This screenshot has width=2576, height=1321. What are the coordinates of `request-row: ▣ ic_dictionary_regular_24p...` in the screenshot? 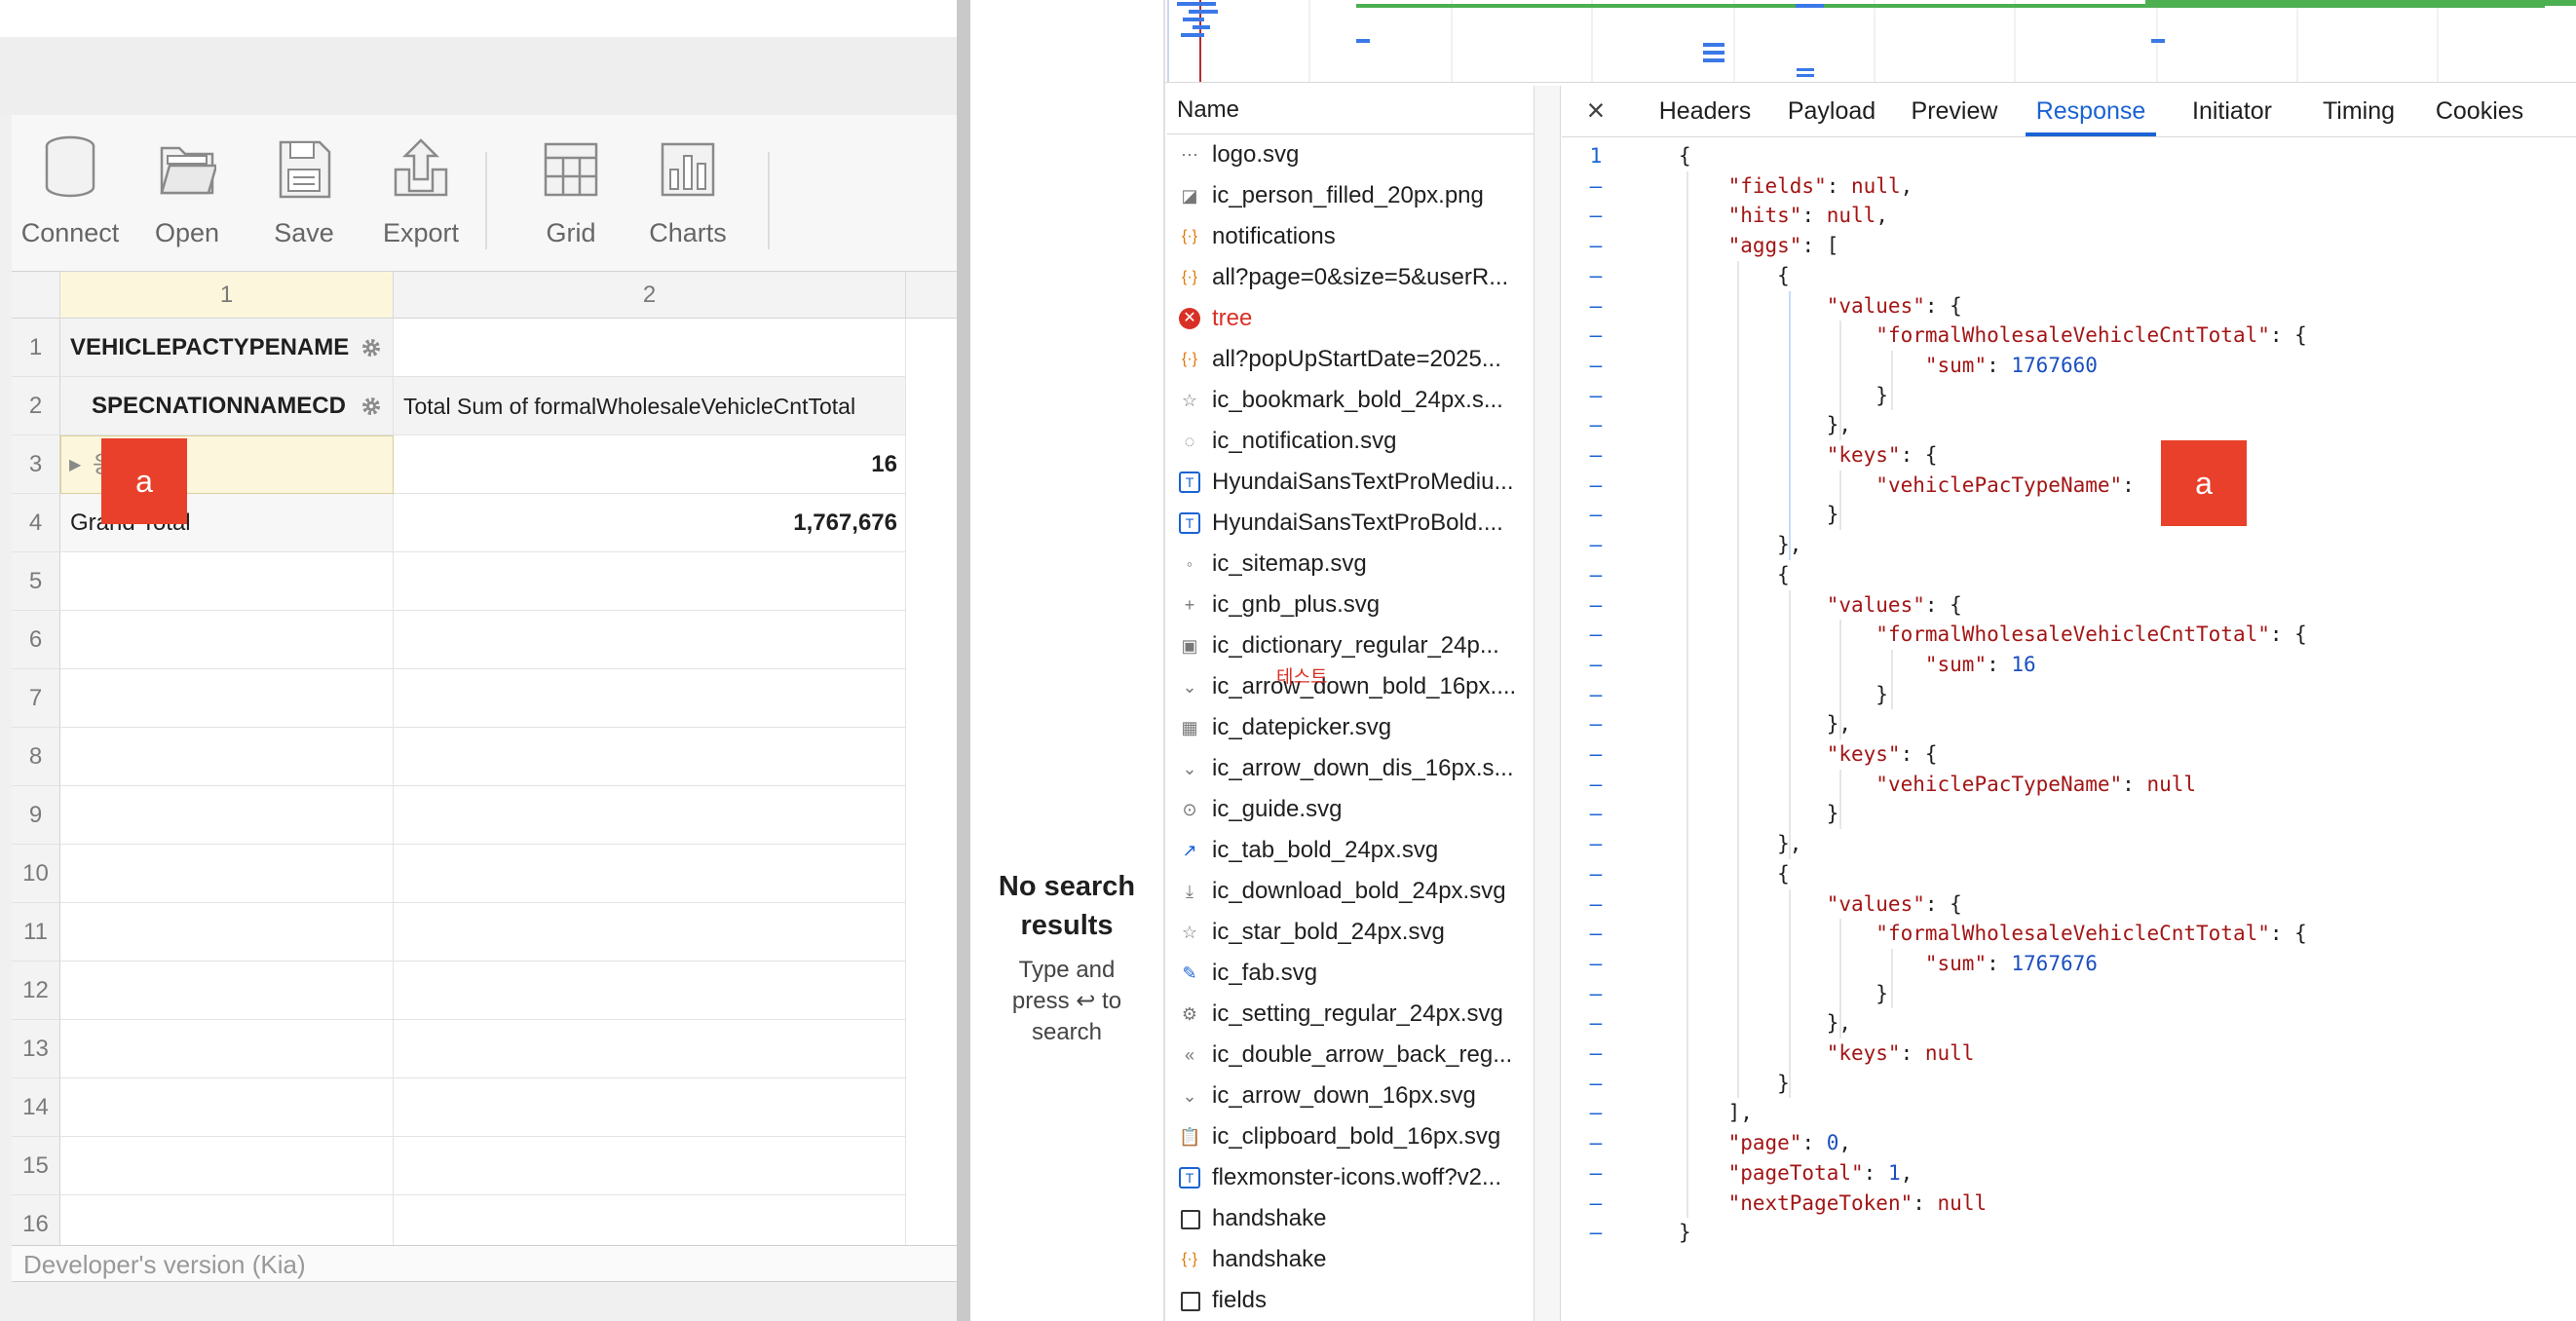 It's located at (1350, 646).